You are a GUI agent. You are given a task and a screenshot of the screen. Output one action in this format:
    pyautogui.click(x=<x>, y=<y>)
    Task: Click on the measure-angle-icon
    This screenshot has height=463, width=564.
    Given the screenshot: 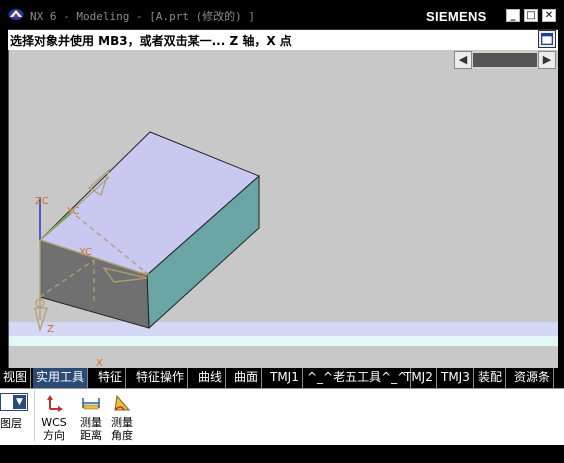 What is the action you would take?
    pyautogui.click(x=122, y=402)
    